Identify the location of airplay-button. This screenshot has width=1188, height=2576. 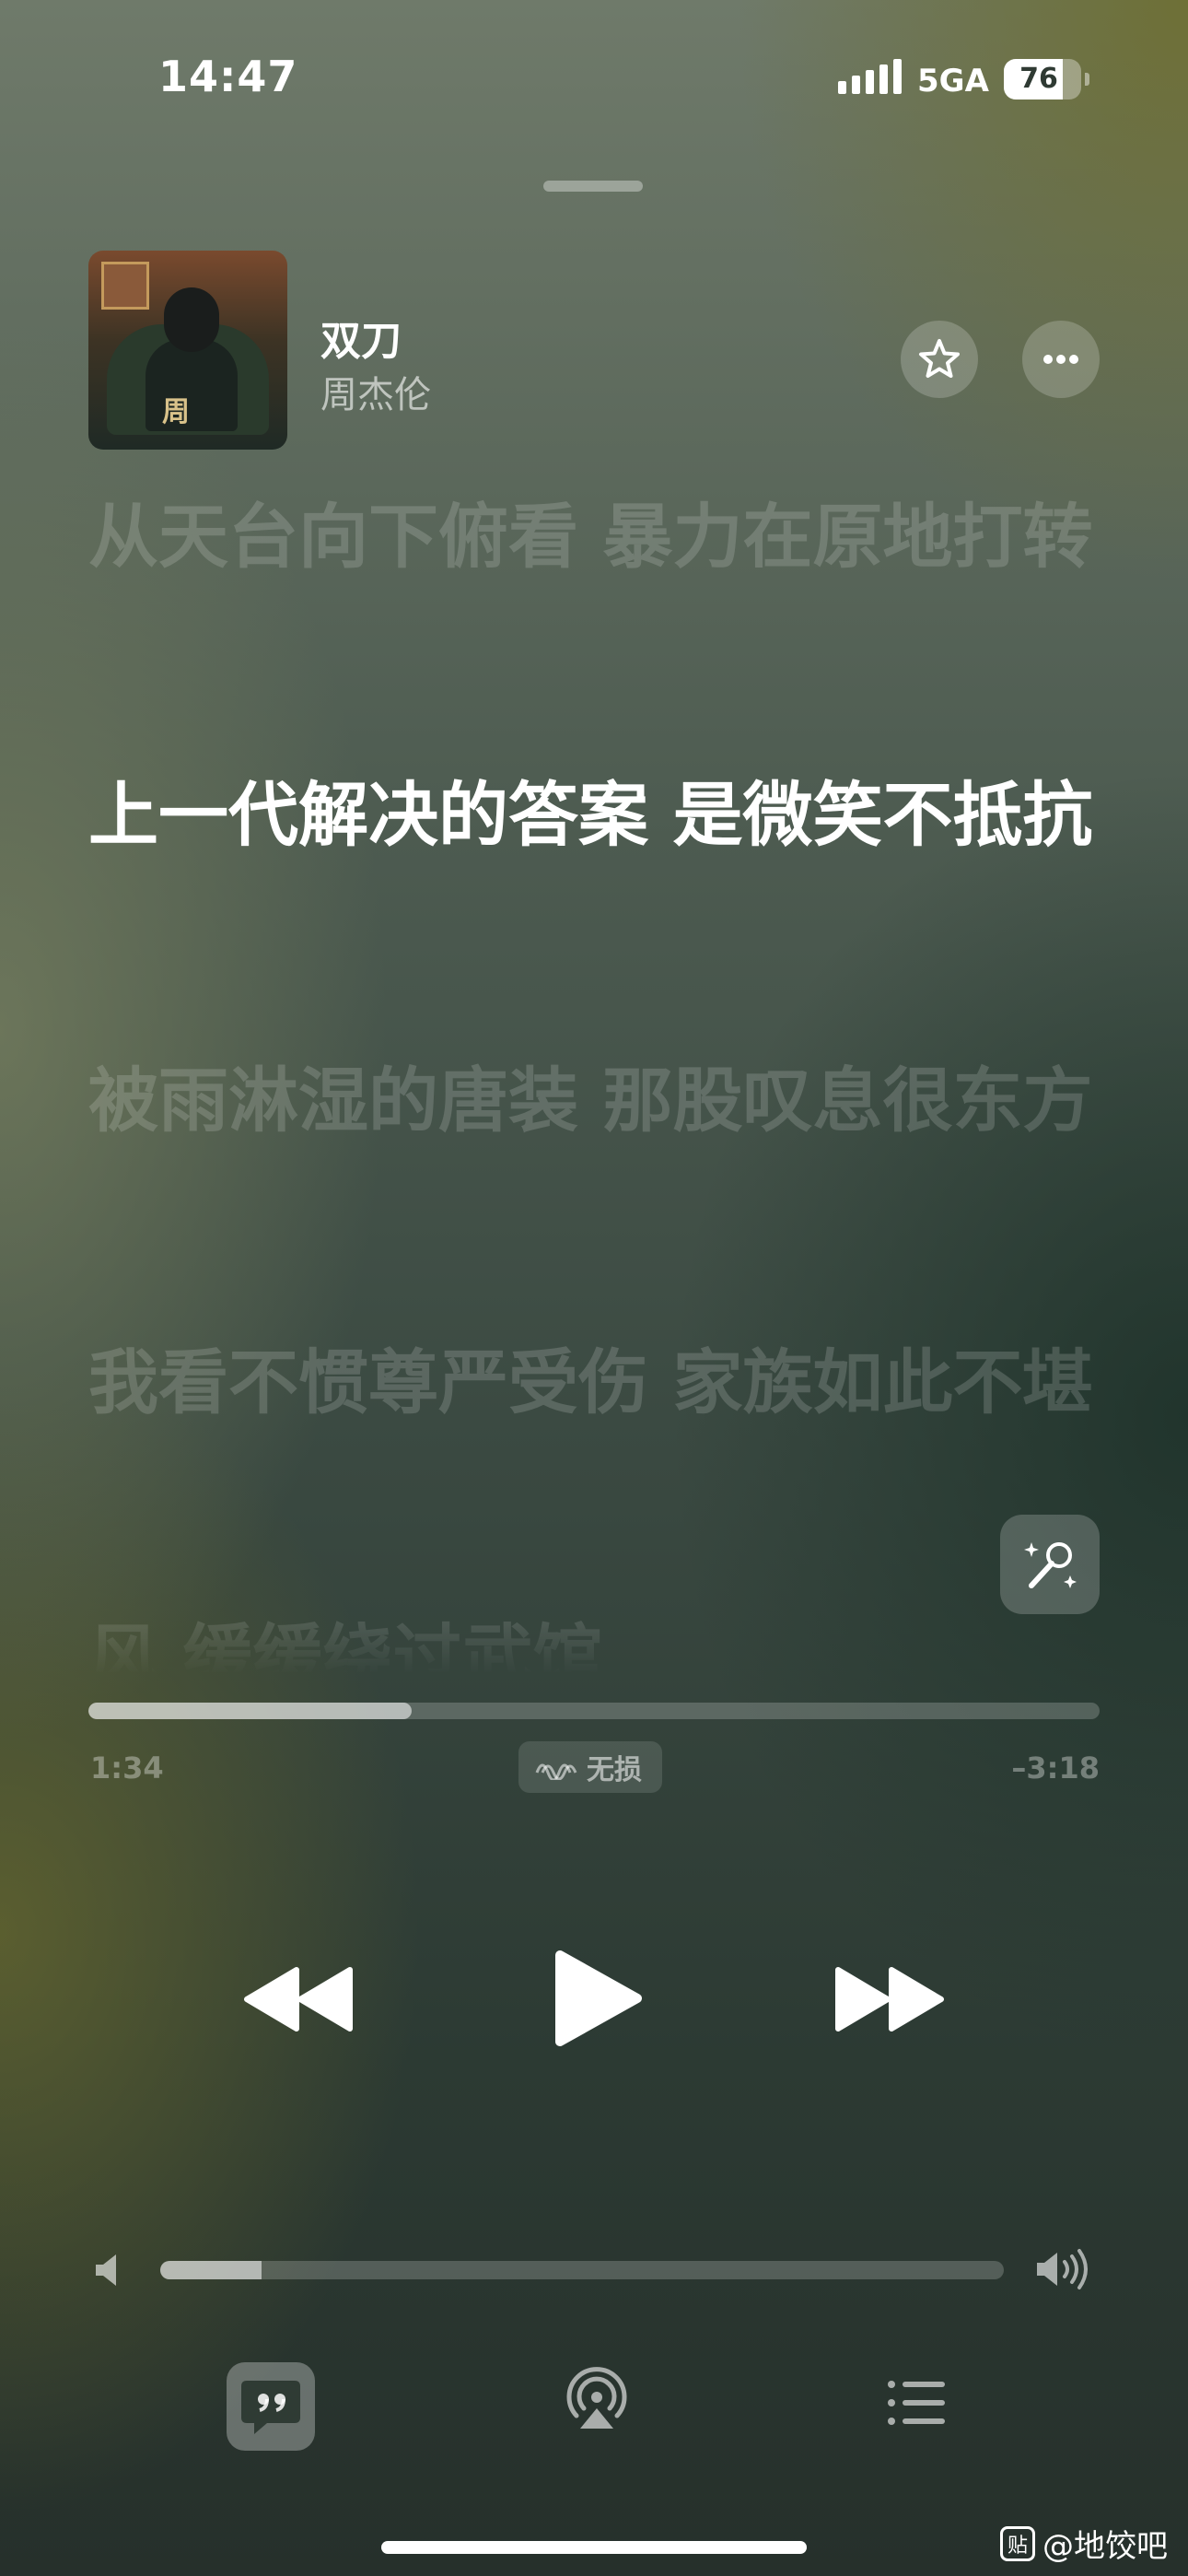
(597, 2403).